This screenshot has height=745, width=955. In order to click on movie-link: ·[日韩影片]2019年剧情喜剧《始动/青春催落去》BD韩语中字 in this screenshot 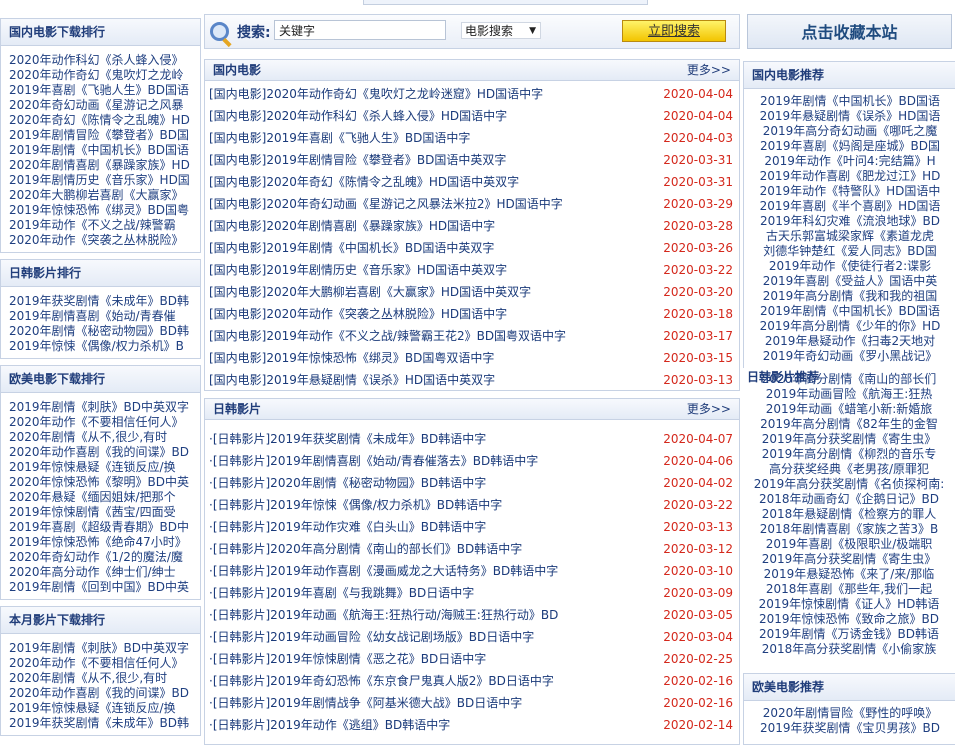, I will do `click(373, 461)`.